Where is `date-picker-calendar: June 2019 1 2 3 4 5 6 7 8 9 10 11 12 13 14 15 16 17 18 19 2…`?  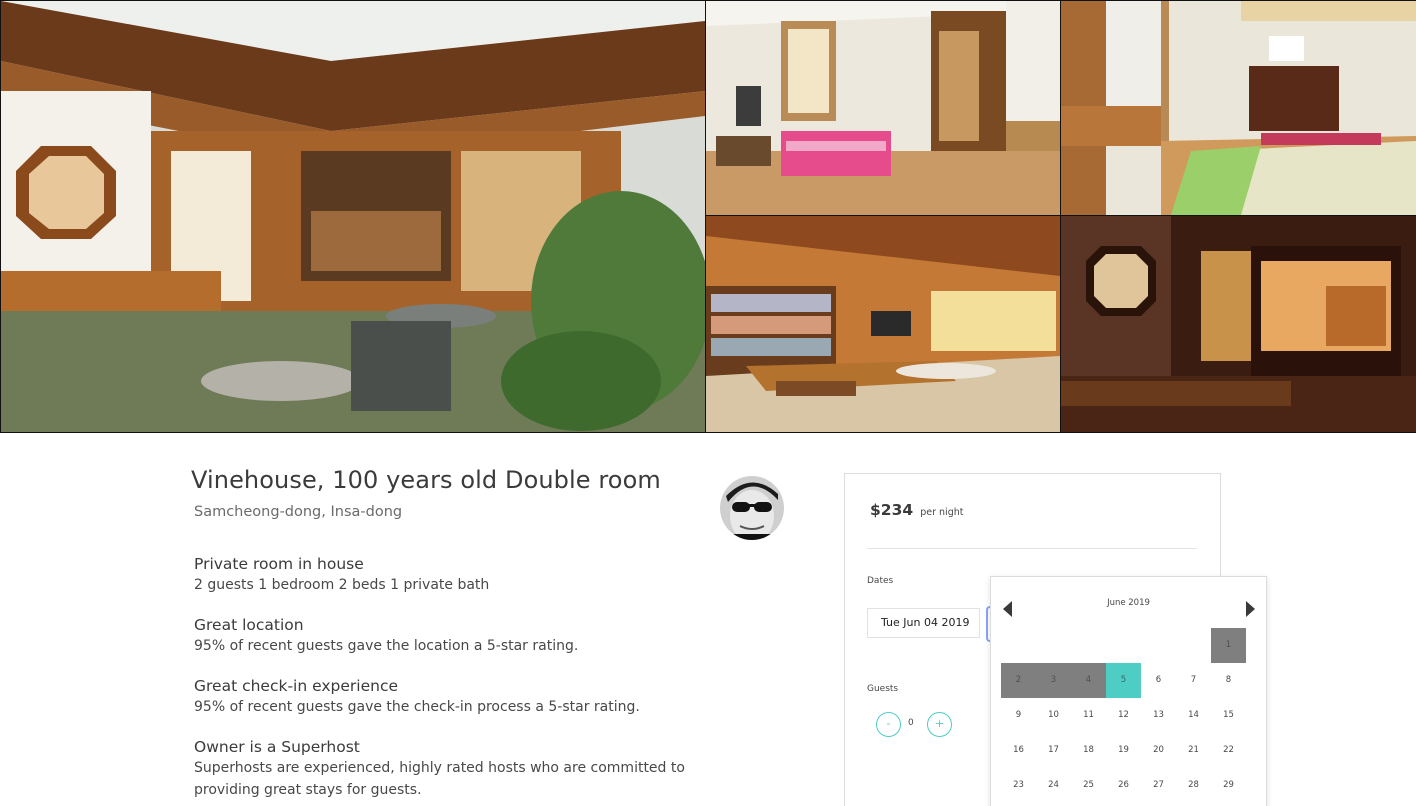 date-picker-calendar: June 2019 1 2 3 4 5 6 7 8 9 10 11 12 13 14 15 16 17 18 19 2… is located at coordinates (1128, 691).